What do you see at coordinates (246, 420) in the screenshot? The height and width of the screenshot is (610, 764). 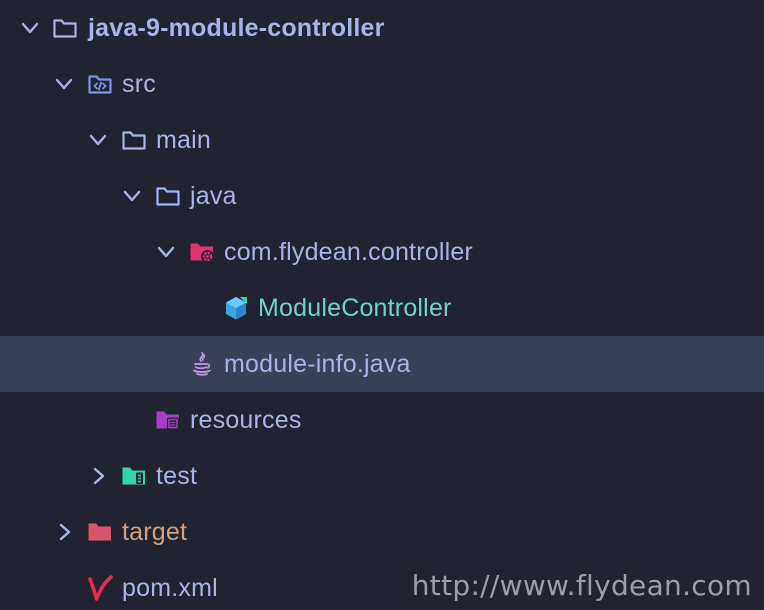 I see `tree-label-resources: resources` at bounding box center [246, 420].